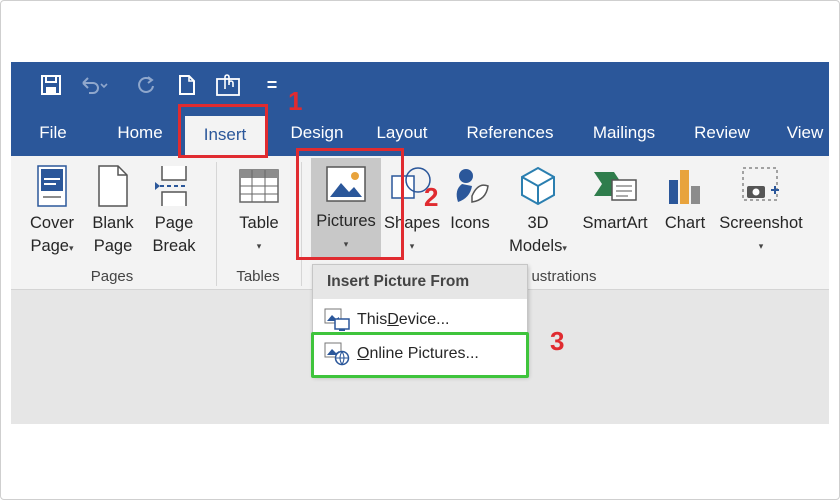  I want to click on 3d-models-button: 3D Models▾, so click(538, 210).